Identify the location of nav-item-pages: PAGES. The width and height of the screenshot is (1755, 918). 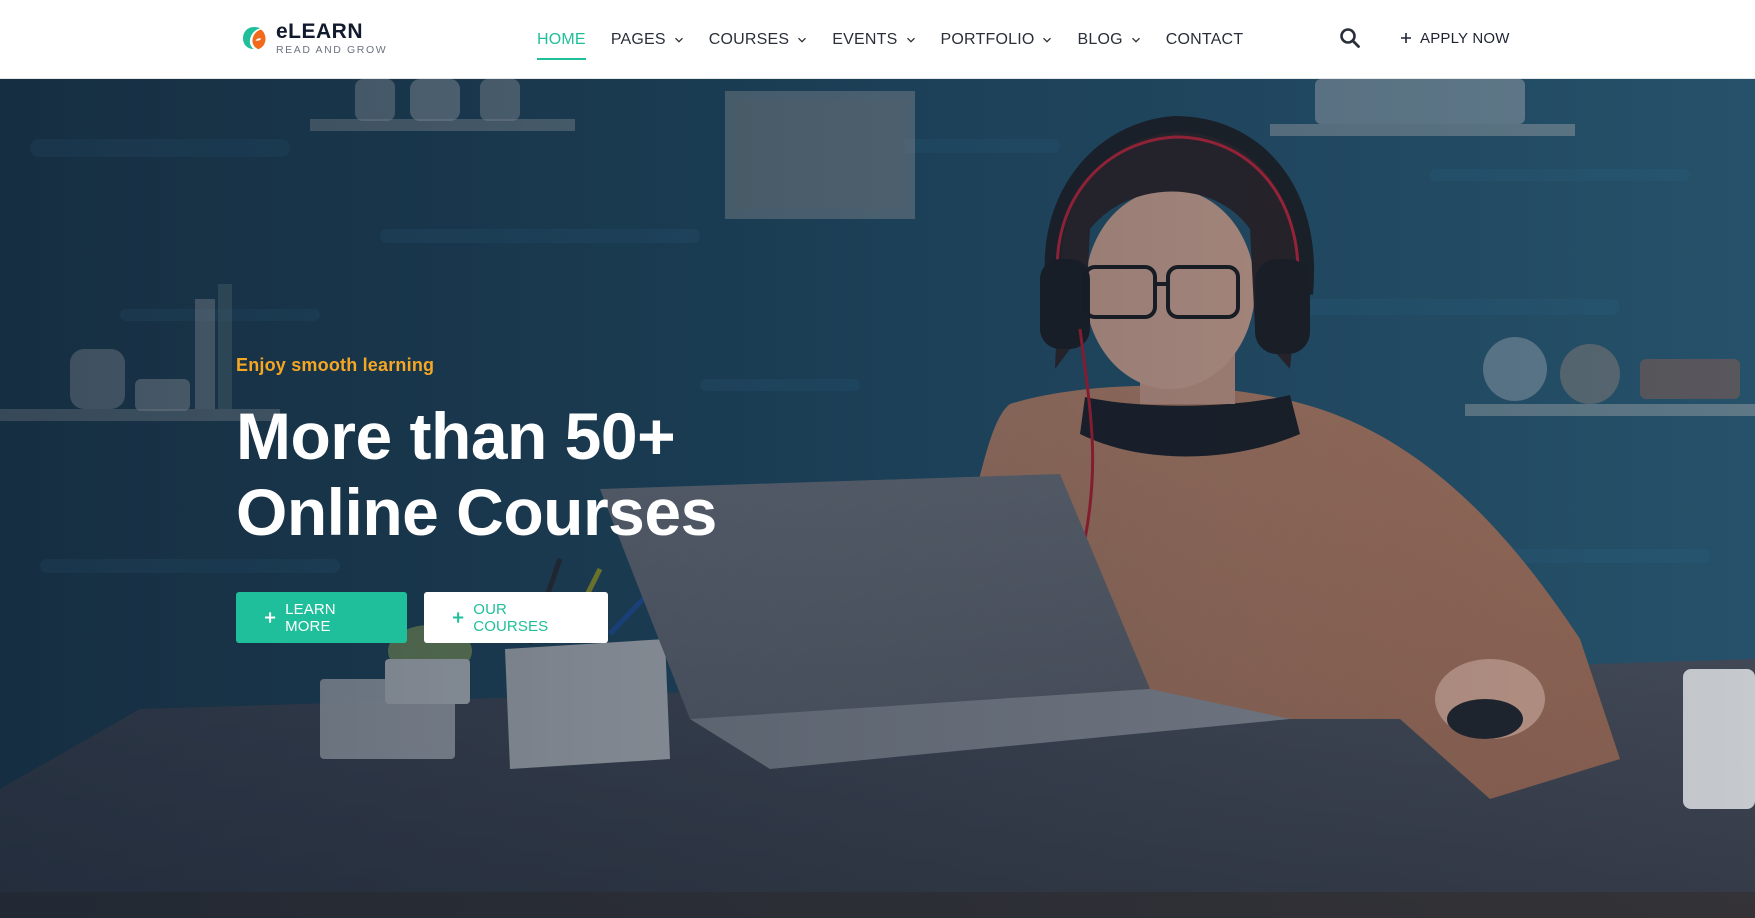
(647, 39).